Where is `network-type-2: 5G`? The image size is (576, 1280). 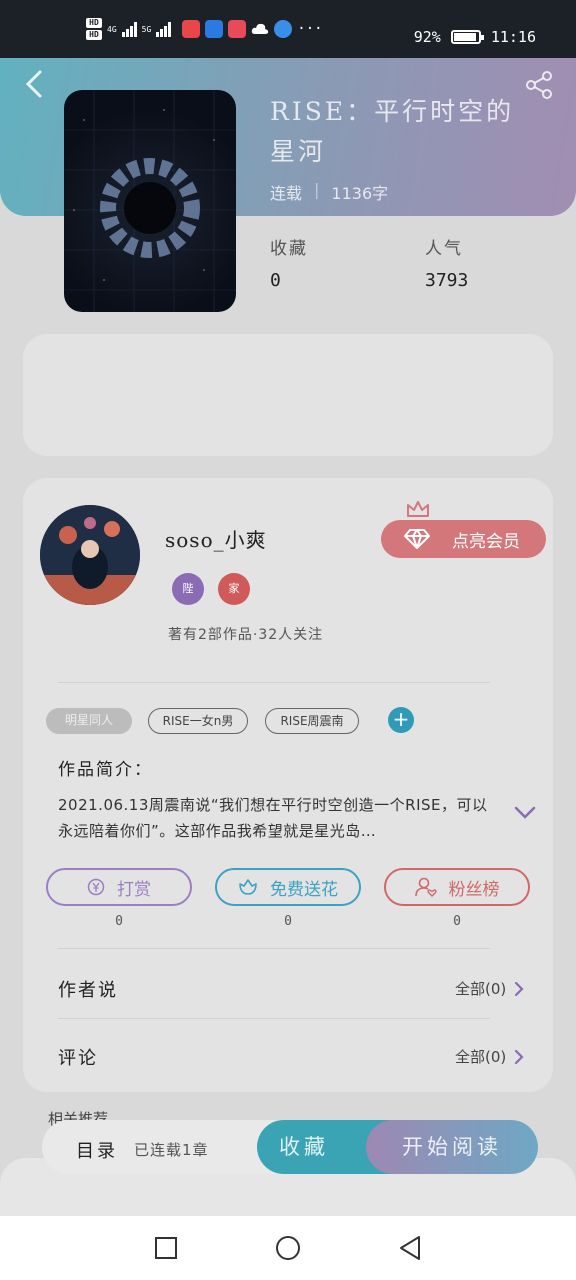
network-type-2: 5G is located at coordinates (146, 29).